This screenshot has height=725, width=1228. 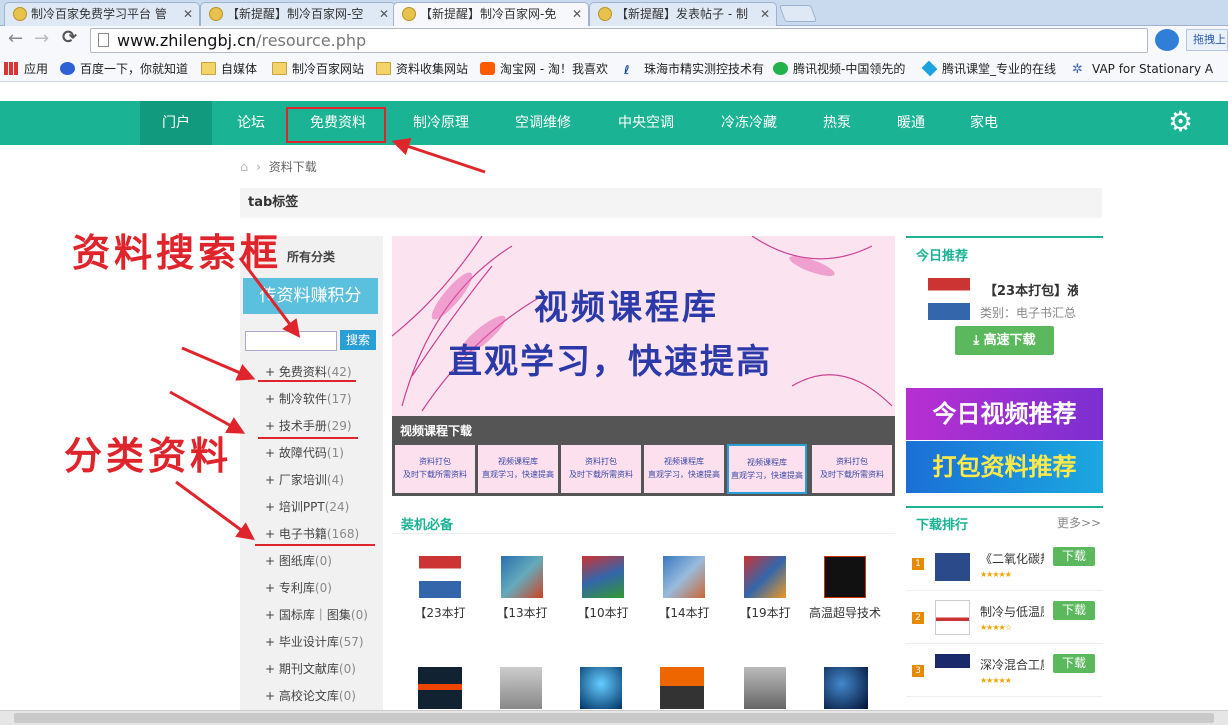 What do you see at coordinates (1079, 522) in the screenshot?
I see `more-link: 更多>>` at bounding box center [1079, 522].